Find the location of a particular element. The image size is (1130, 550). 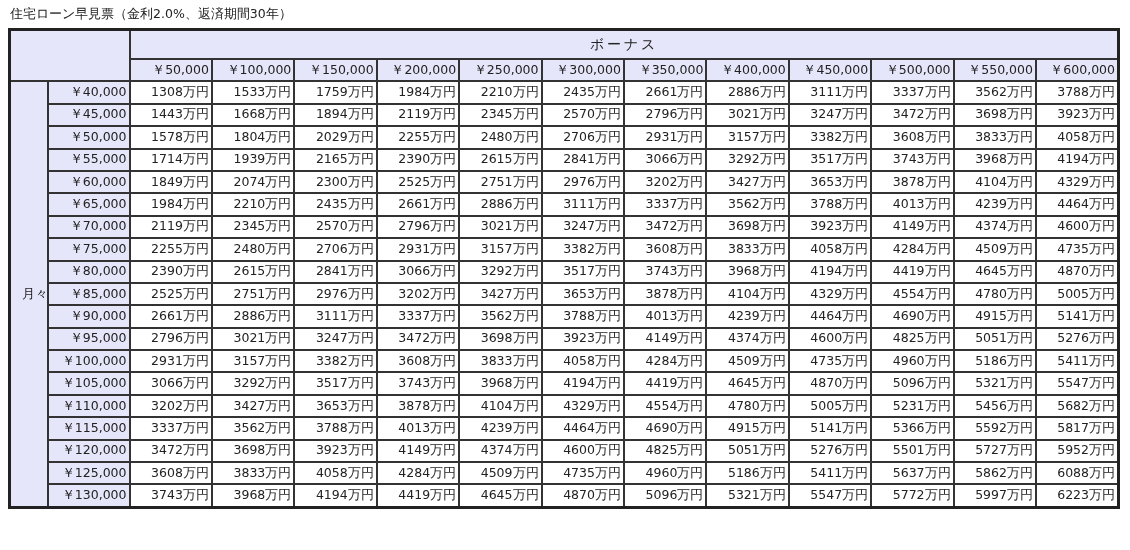

column-group-header: ボーナス is located at coordinates (624, 44).